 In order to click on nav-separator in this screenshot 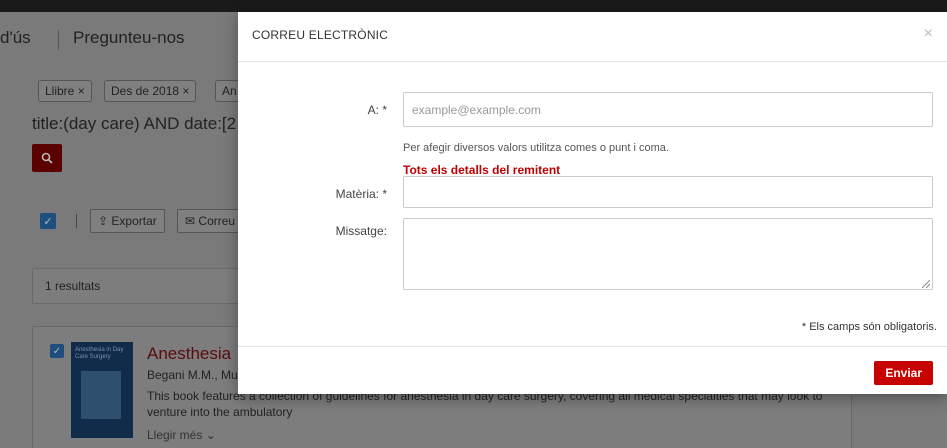, I will do `click(58, 40)`.